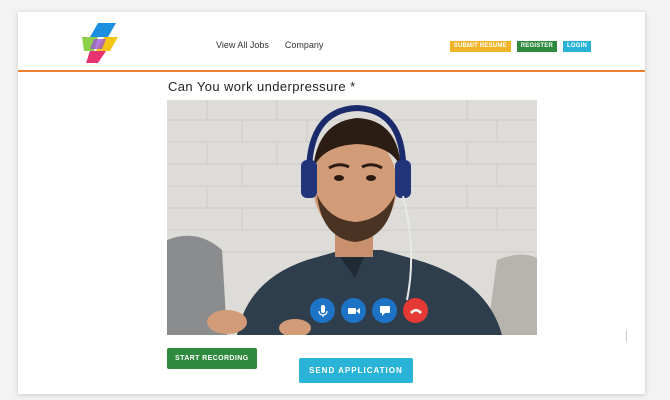  What do you see at coordinates (242, 45) in the screenshot?
I see `nav-view-all-jobs: View All Jobs` at bounding box center [242, 45].